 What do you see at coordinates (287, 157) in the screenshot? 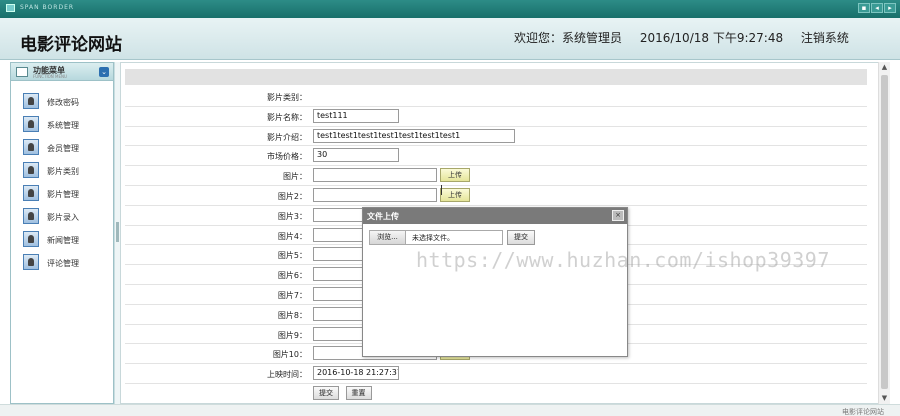
I see `price-label: 市场价格：` at bounding box center [287, 157].